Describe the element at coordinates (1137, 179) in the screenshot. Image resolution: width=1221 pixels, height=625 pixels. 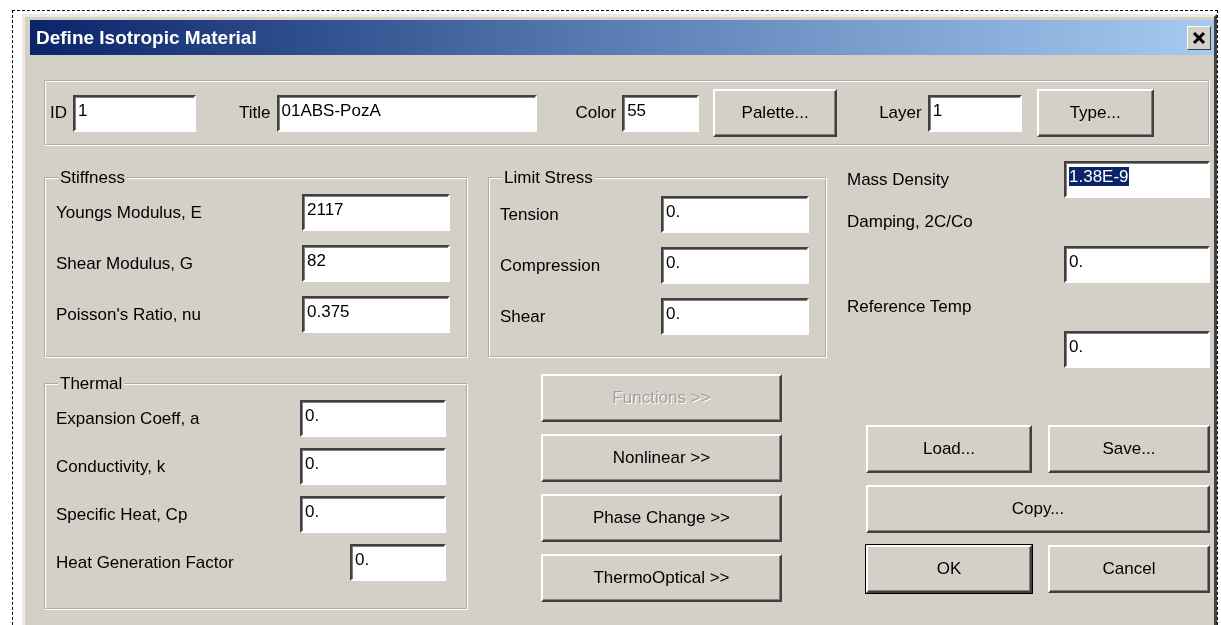
I see `input-field: 1.38E-9` at that location.